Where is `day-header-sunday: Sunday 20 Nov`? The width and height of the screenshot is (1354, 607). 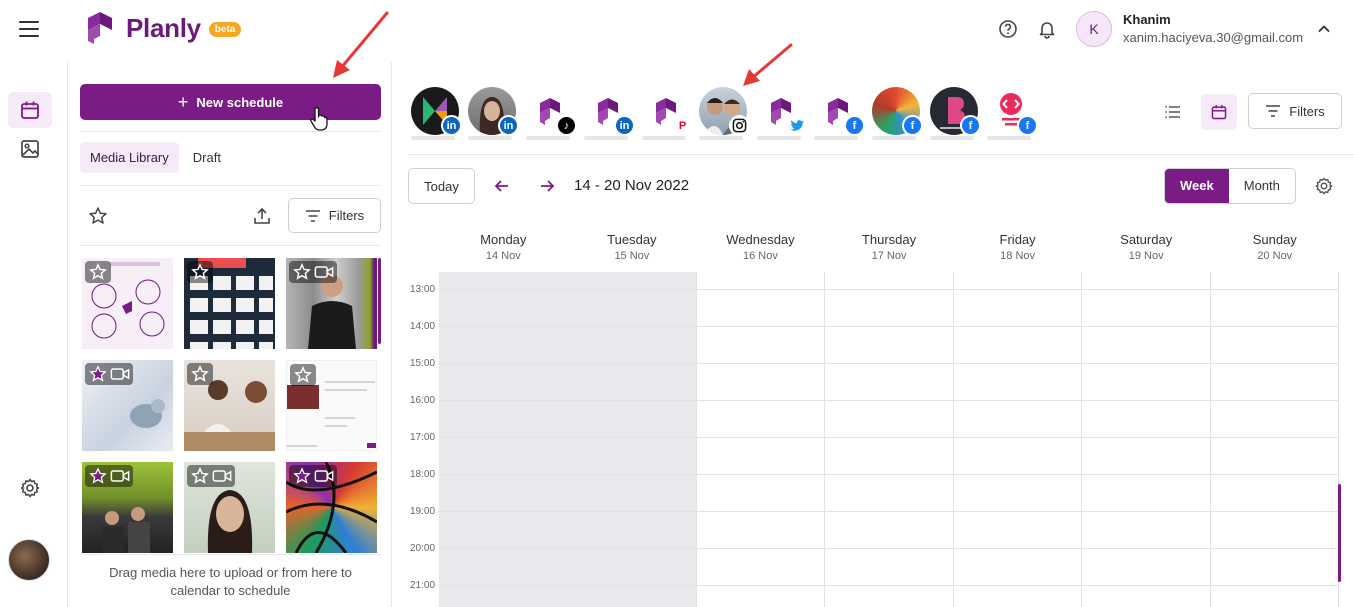 day-header-sunday: Sunday 20 Nov is located at coordinates (1274, 252).